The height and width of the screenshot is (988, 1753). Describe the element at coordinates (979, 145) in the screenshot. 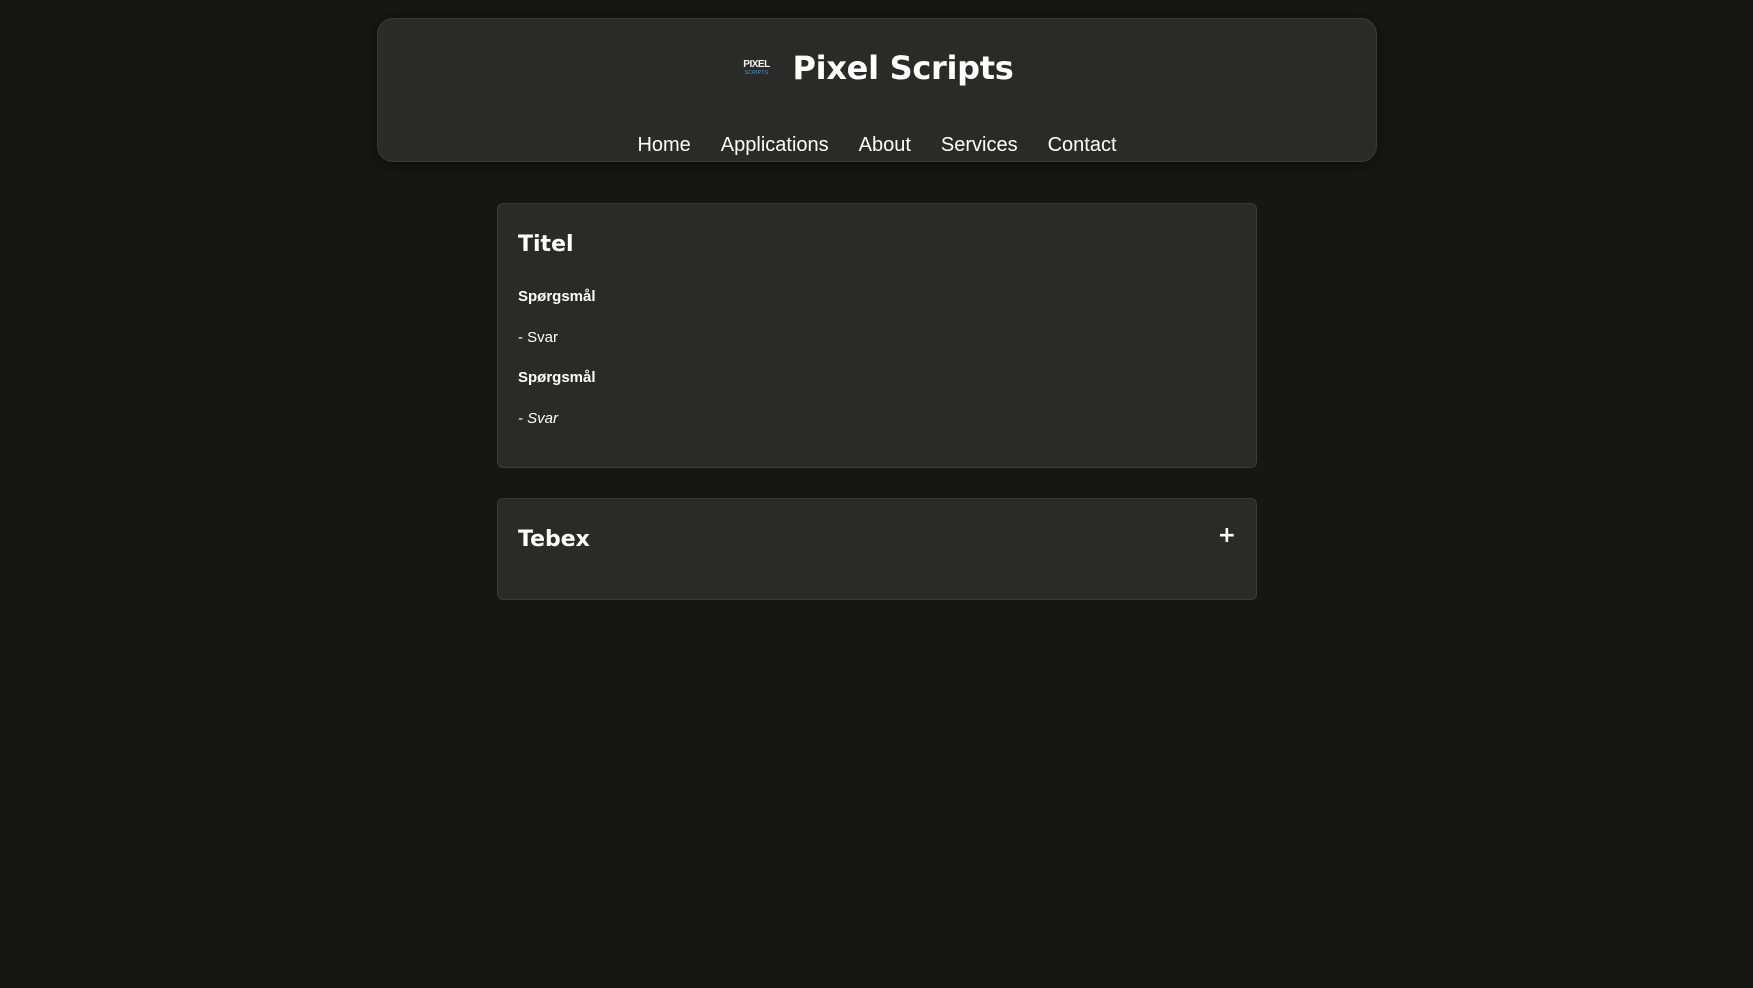

I see `nav-link-services: Services` at that location.